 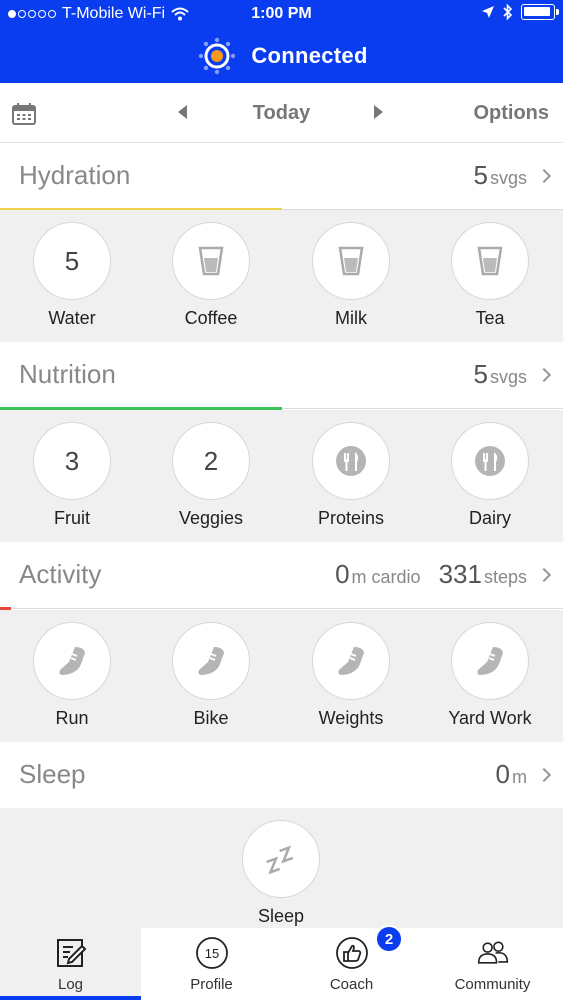 I want to click on calendar-icon, so click(x=24, y=114).